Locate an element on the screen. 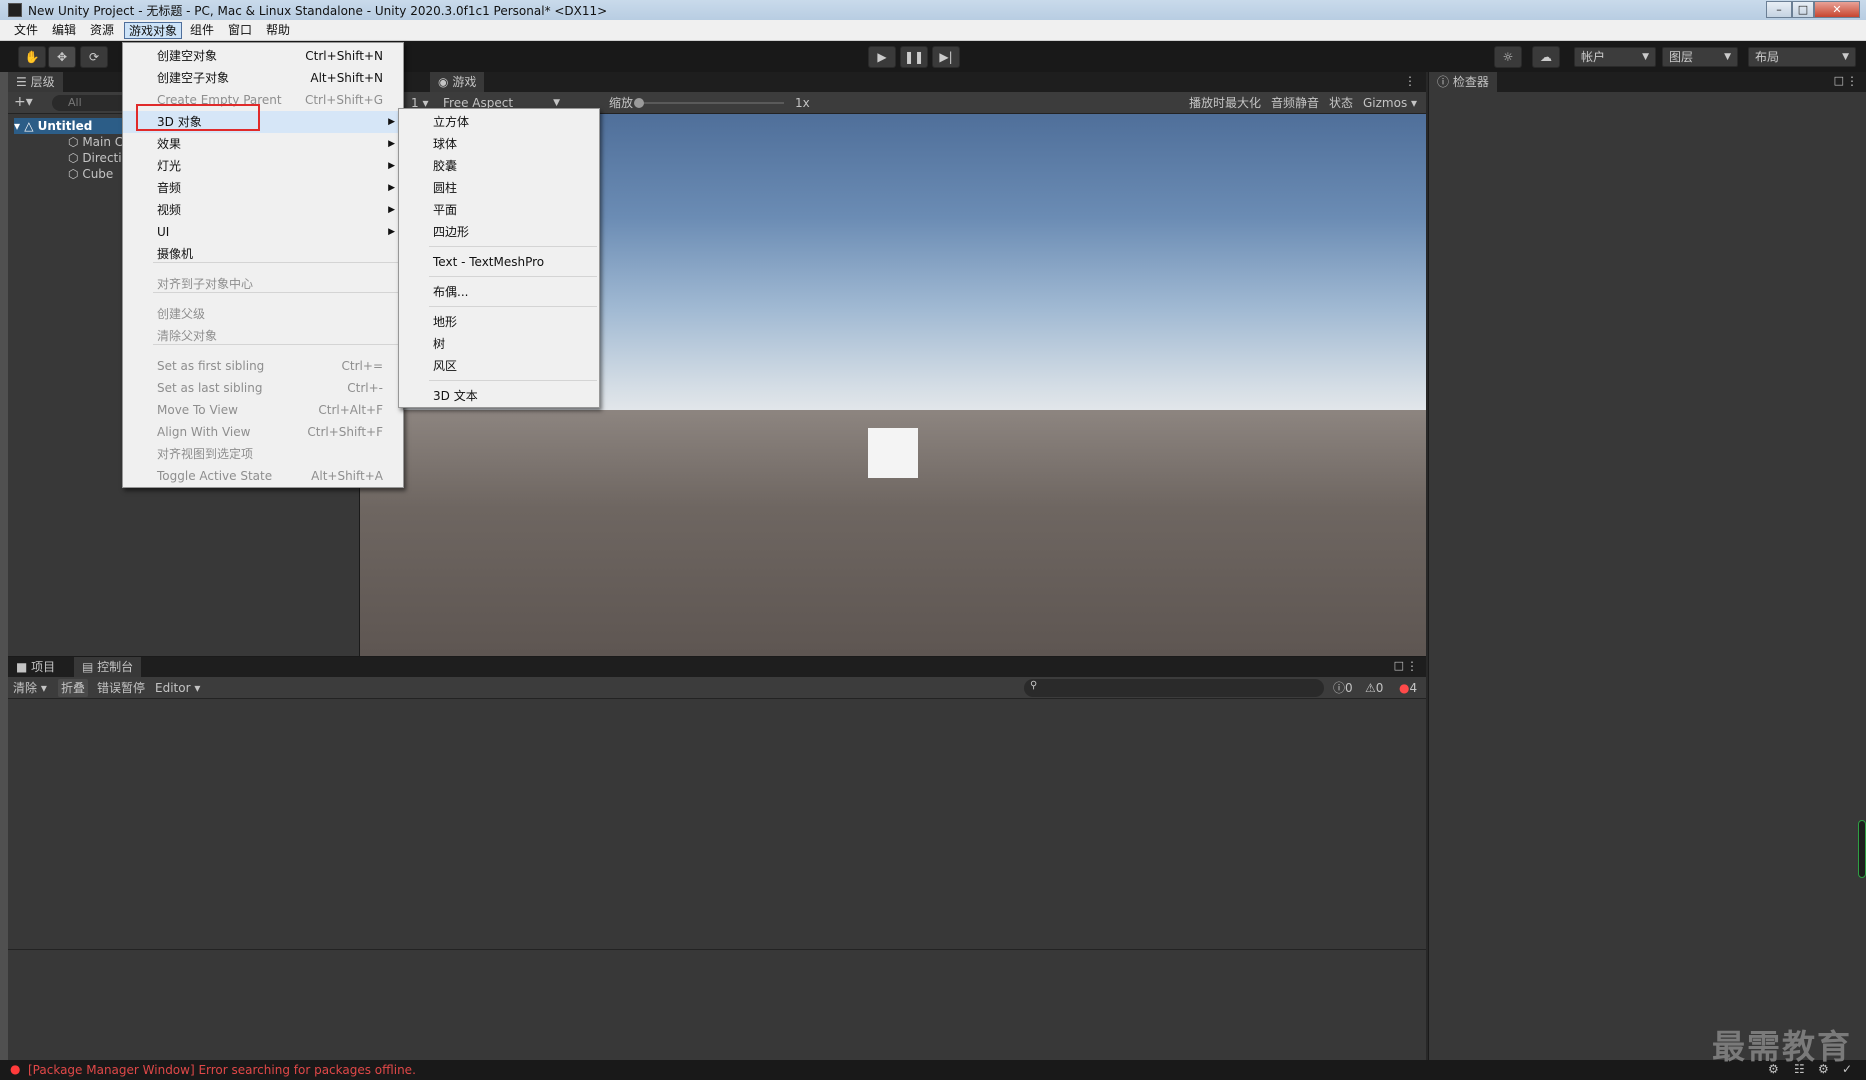 Image resolution: width=1866 pixels, height=1080 pixels. menu-edit: 编辑 is located at coordinates (64, 30).